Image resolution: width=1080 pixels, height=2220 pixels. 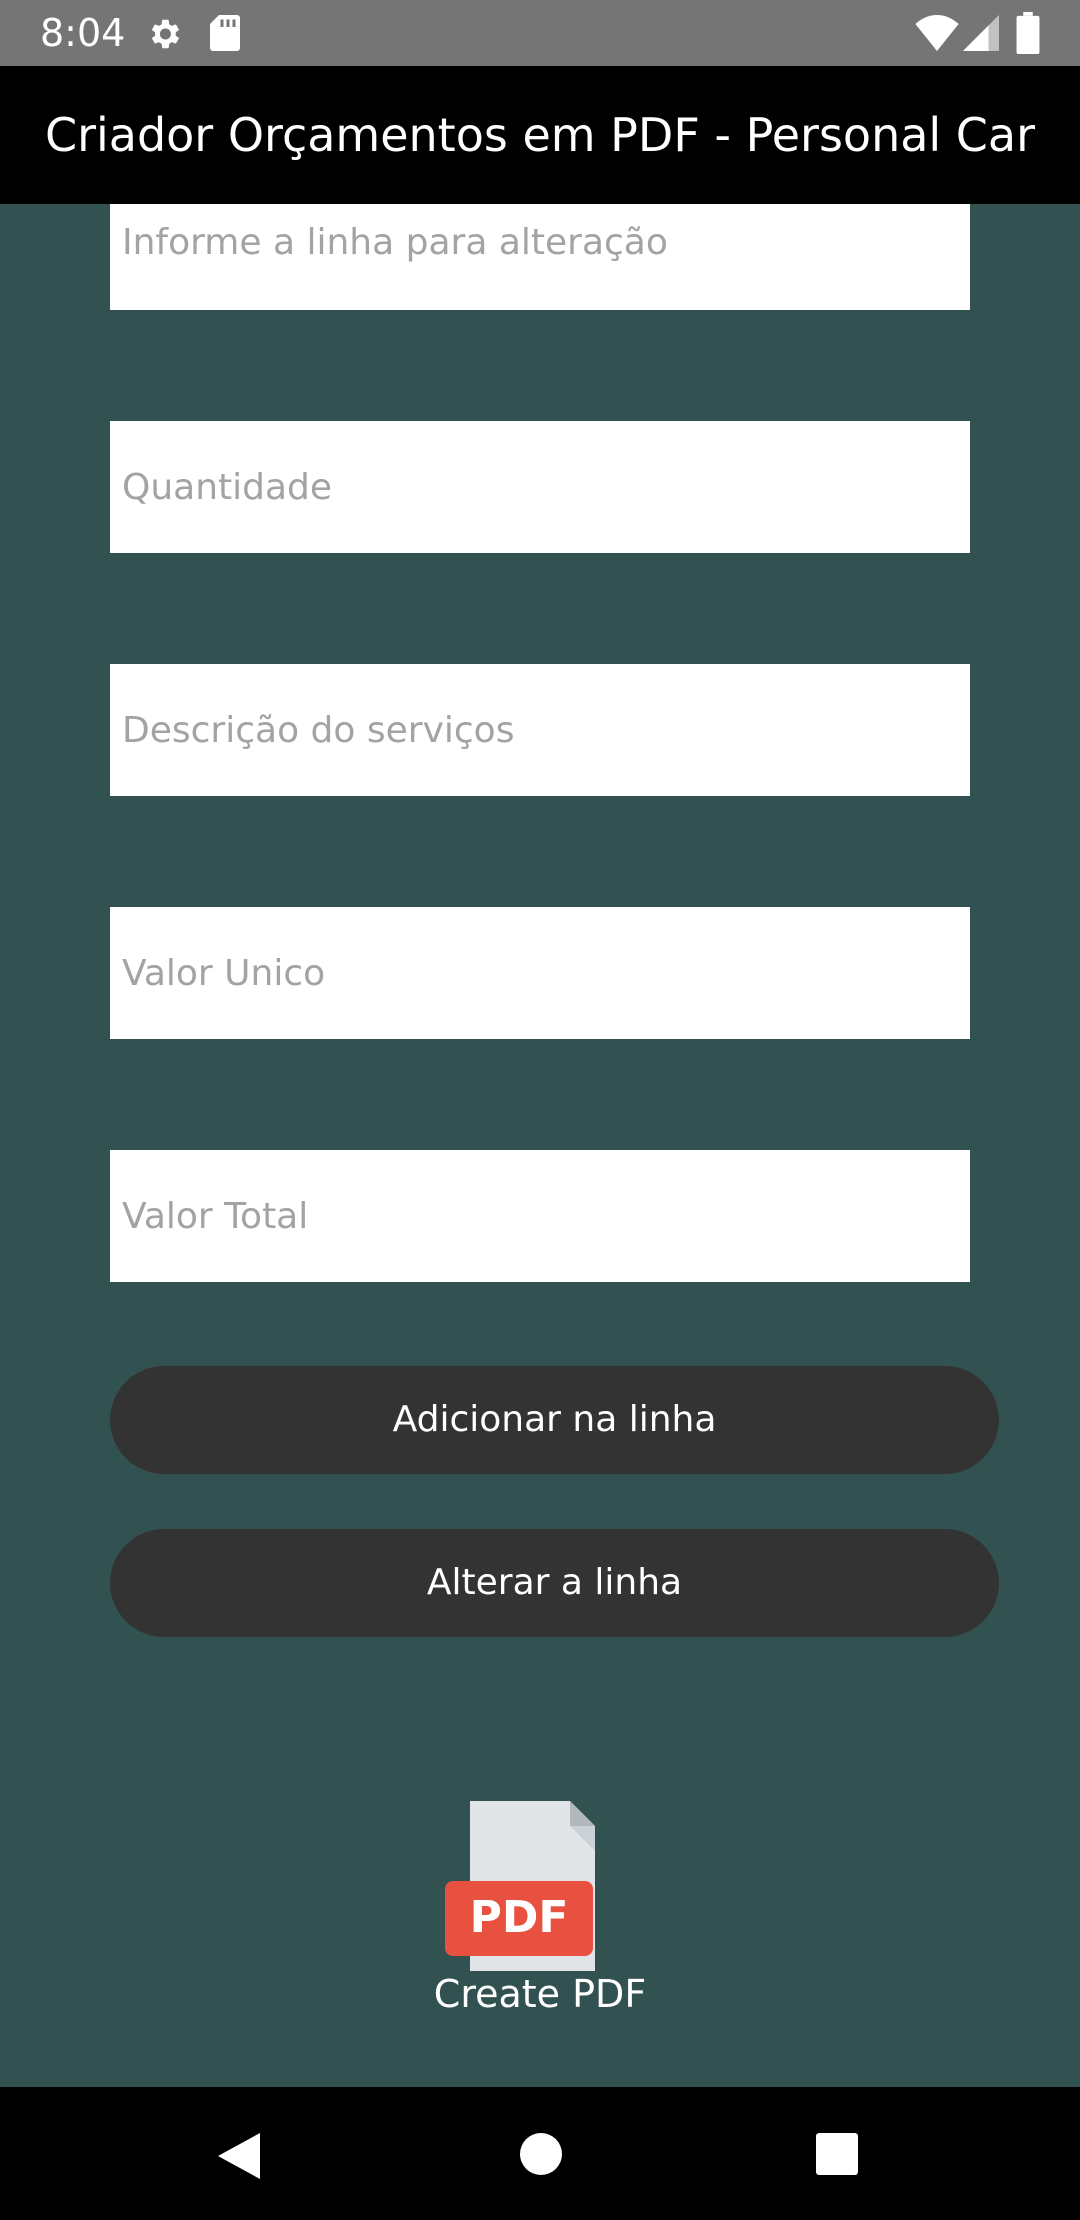 I want to click on gear-icon, so click(x=165, y=34).